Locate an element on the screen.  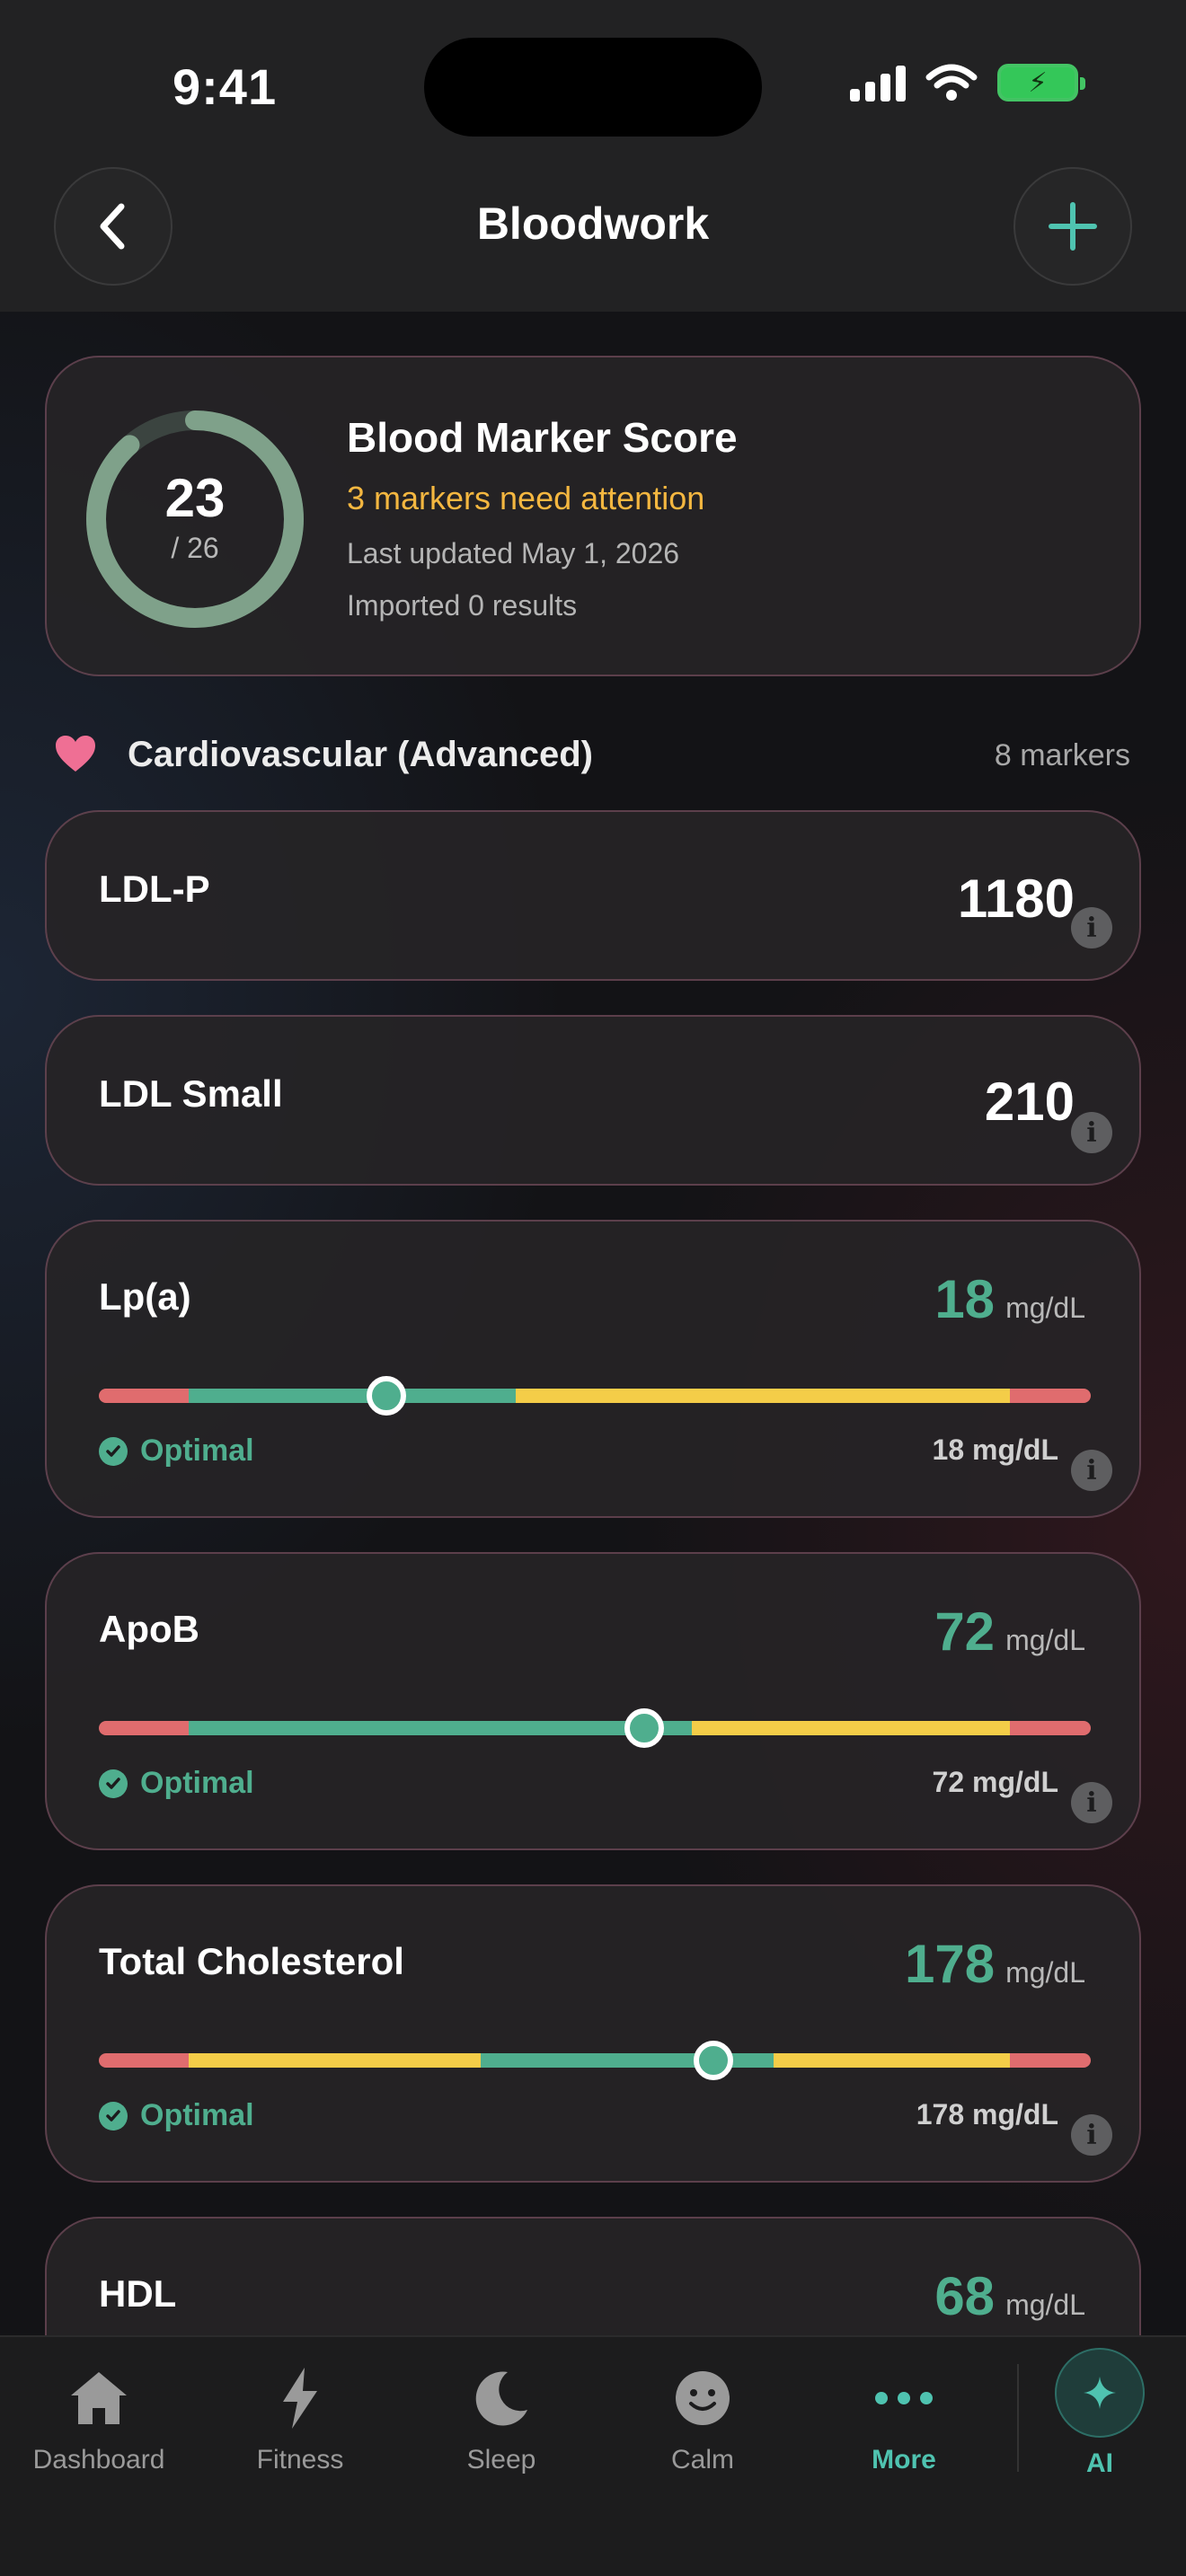
wifi-icon is located at coordinates (951, 82).